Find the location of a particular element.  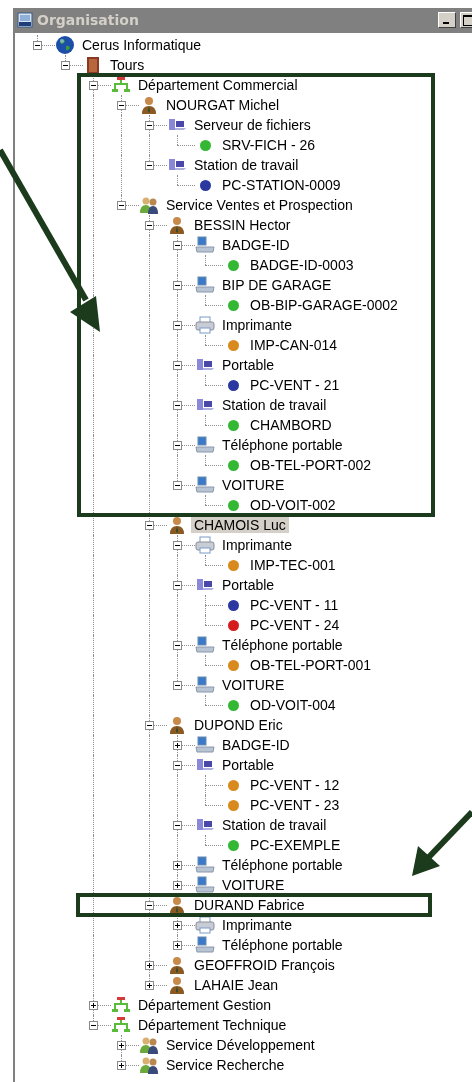

tree-item: PC-STATION-0009 is located at coordinates (281, 185).